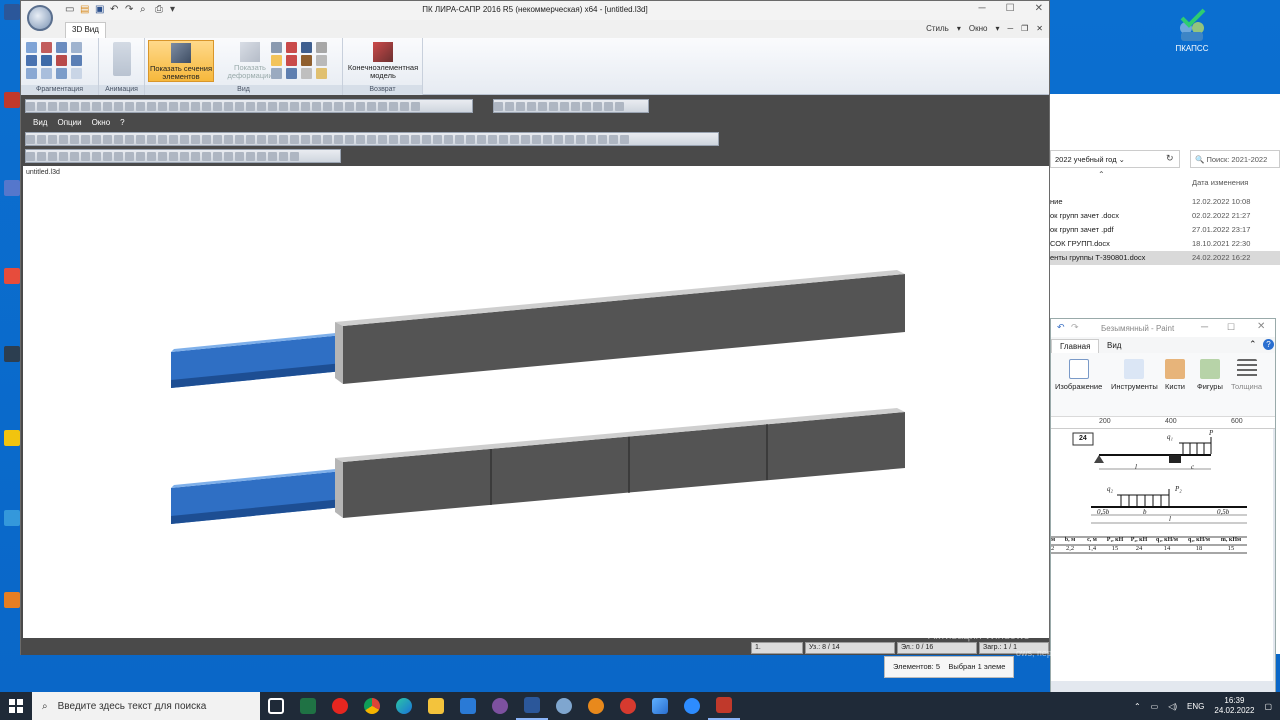 The height and width of the screenshot is (720, 1280). Describe the element at coordinates (1253, 344) in the screenshot. I see `chevron-up-icon: ⌃` at that location.